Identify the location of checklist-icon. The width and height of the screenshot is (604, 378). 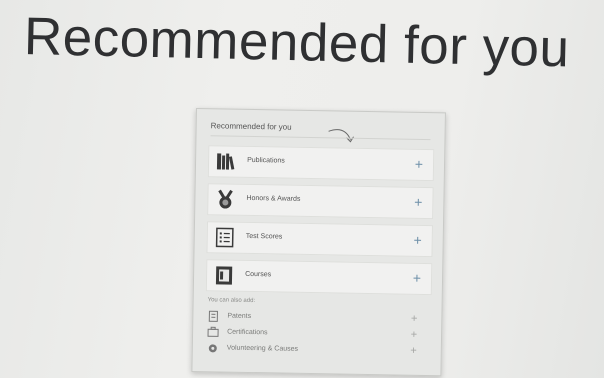
(224, 237).